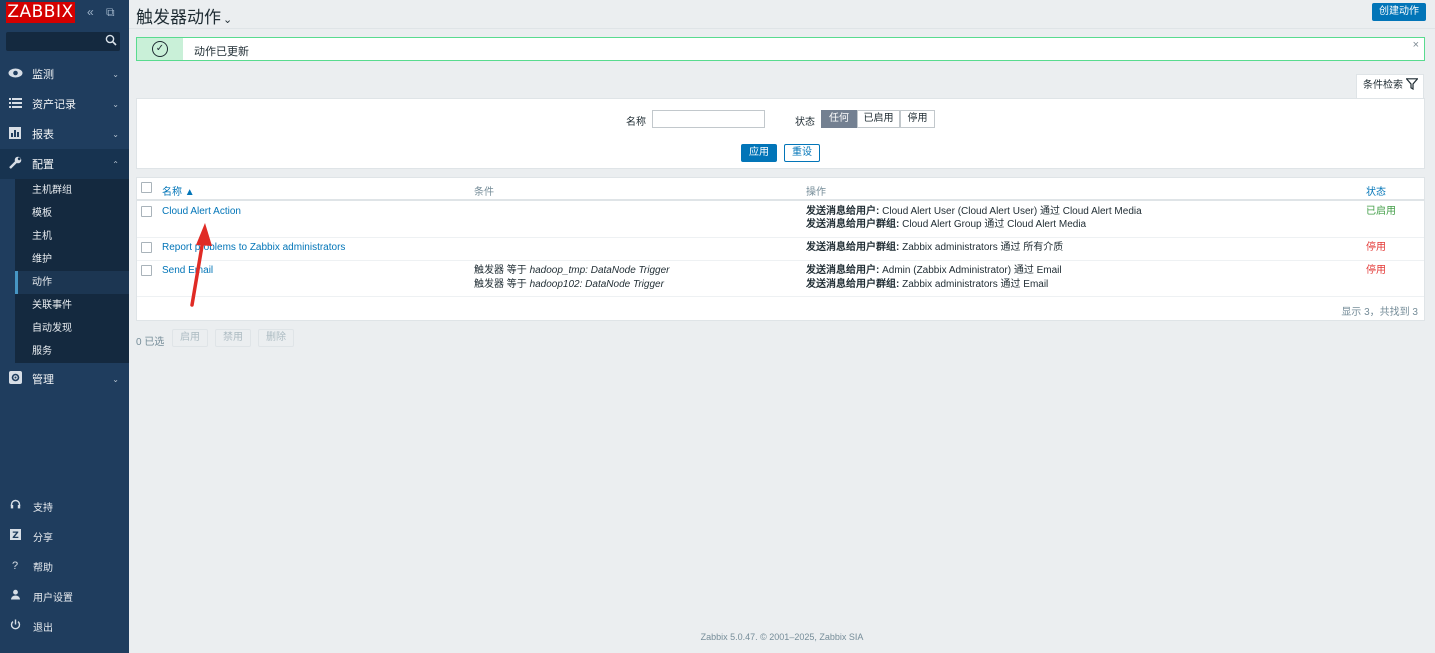  I want to click on condition-line: 触发器 等于 hadoop102: DataNode Trigger, so click(569, 285).